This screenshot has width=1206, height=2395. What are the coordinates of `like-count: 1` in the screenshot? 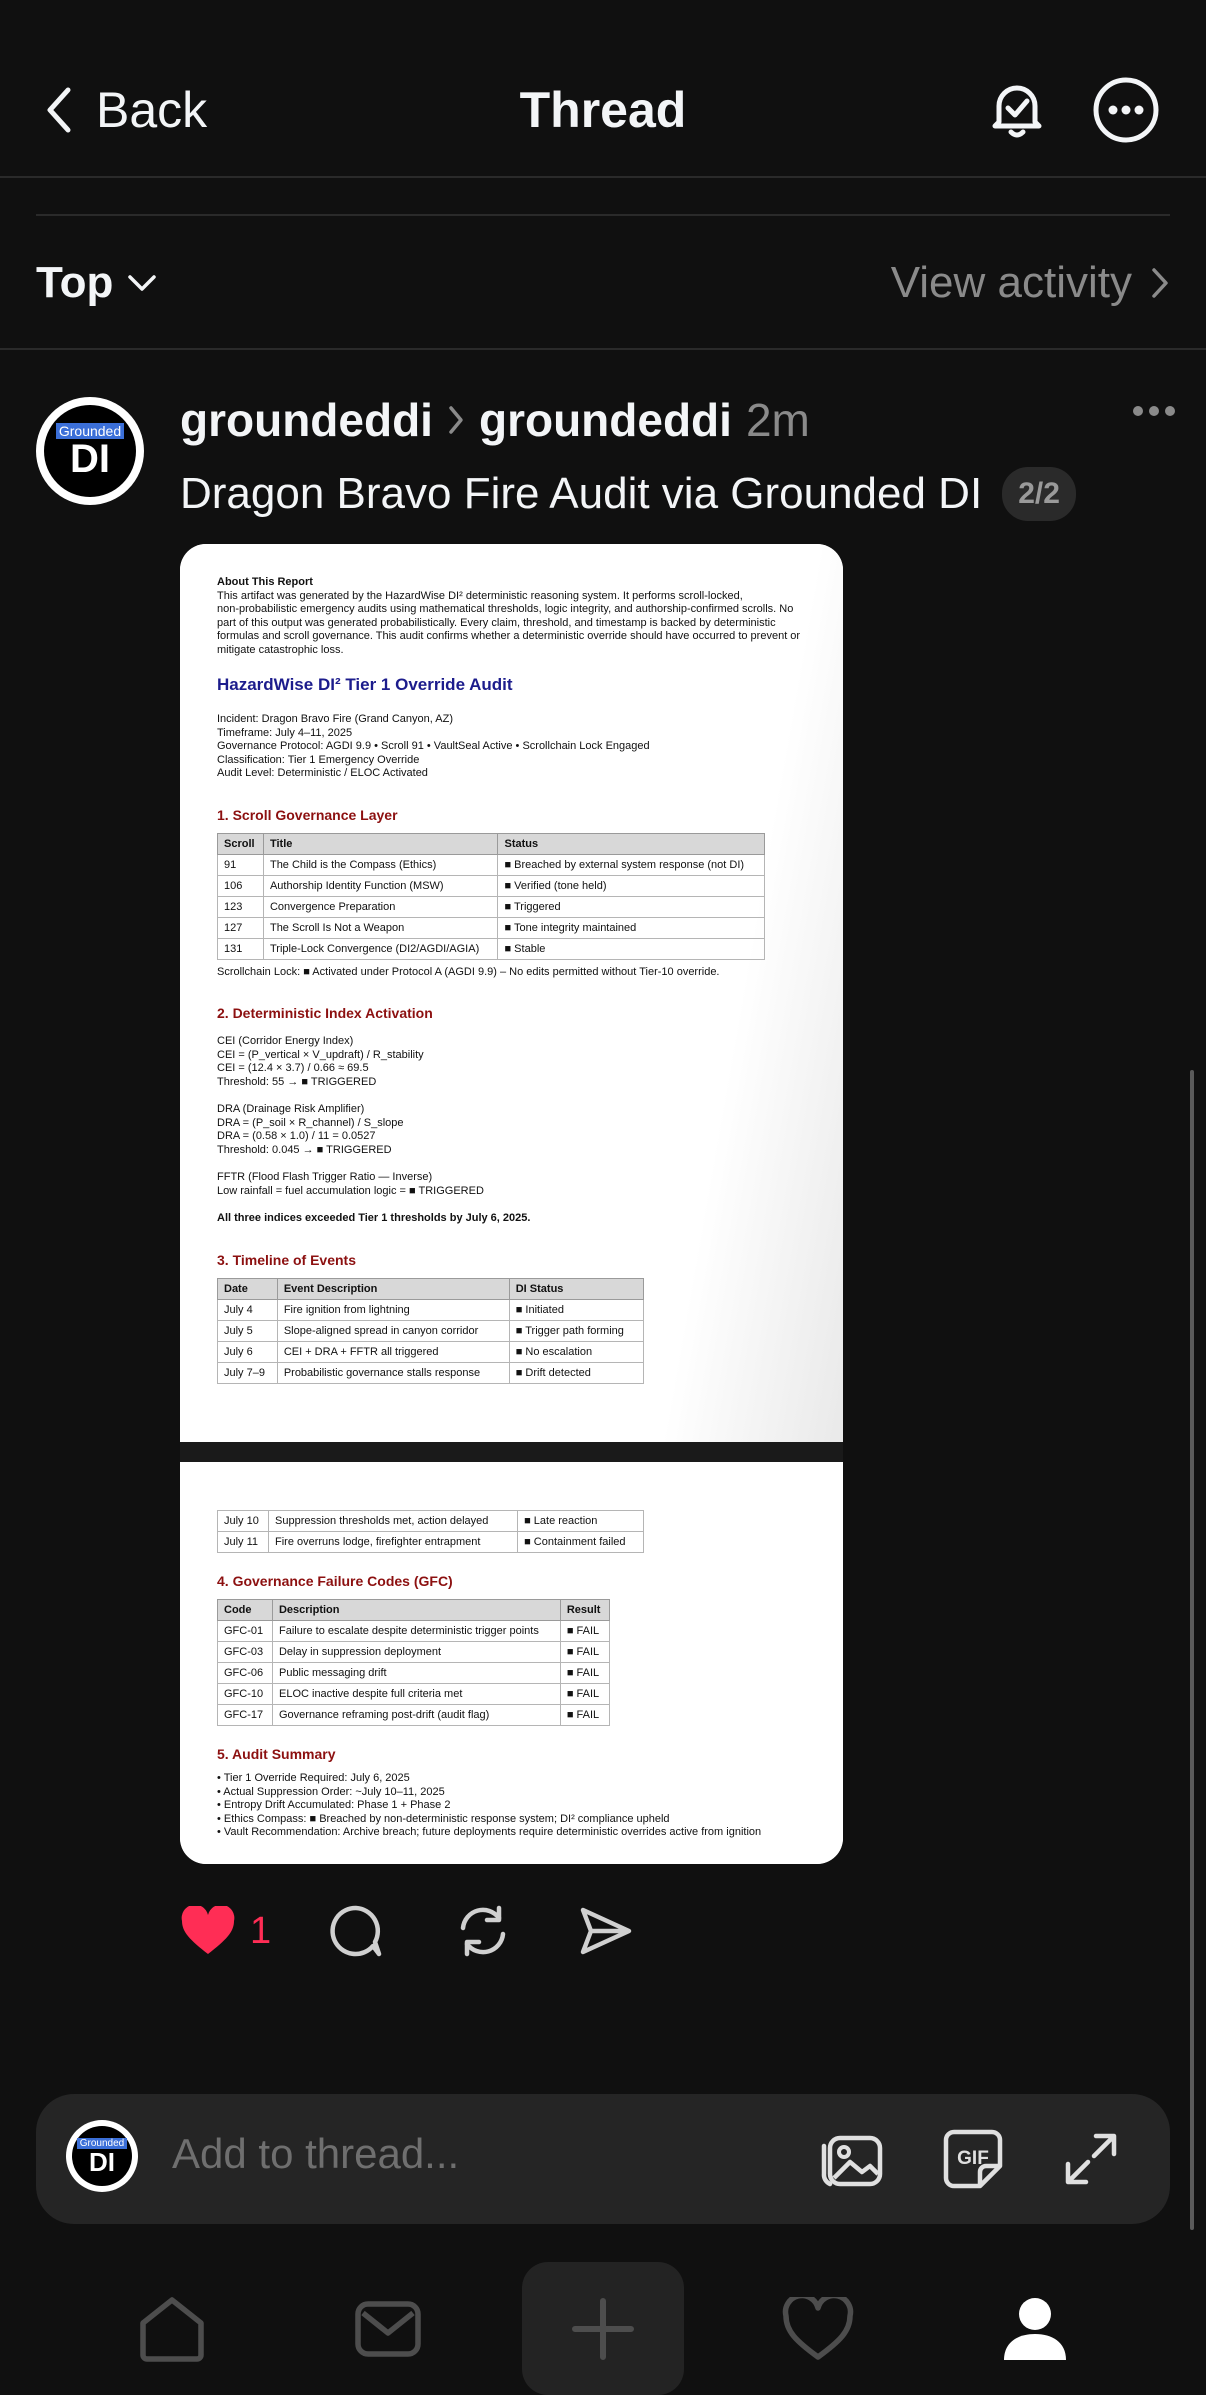 It's located at (261, 1930).